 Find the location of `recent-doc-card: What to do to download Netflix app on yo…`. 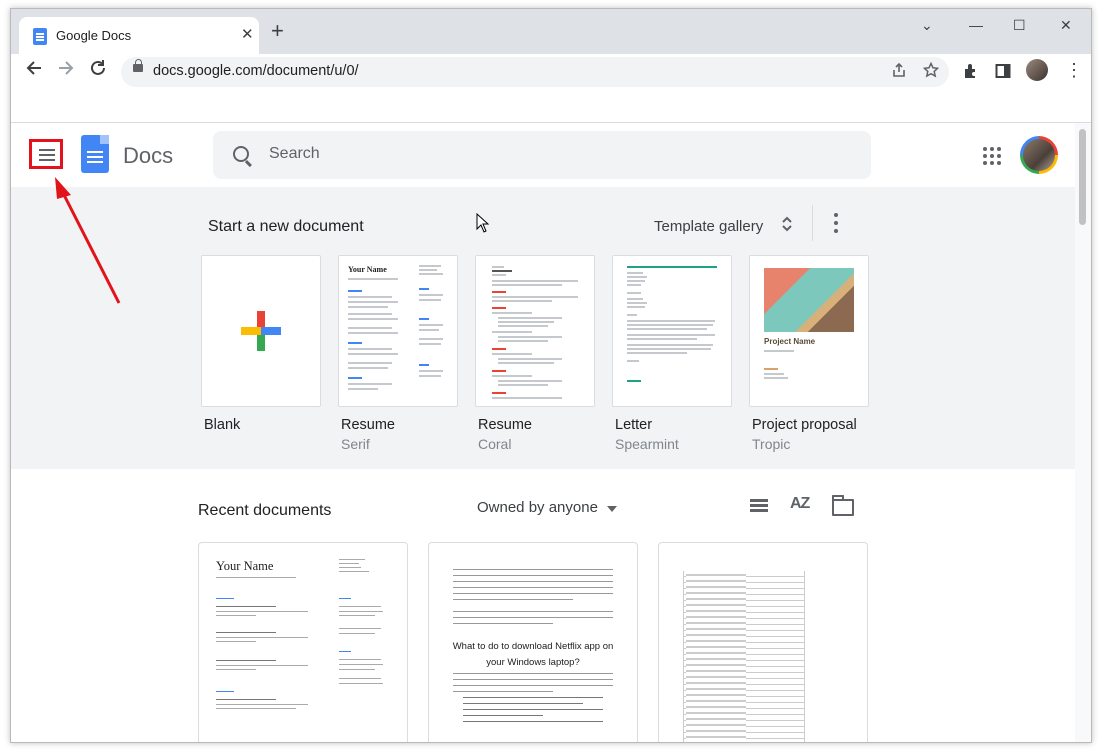

recent-doc-card: What to do to download Netflix app on yo… is located at coordinates (533, 642).